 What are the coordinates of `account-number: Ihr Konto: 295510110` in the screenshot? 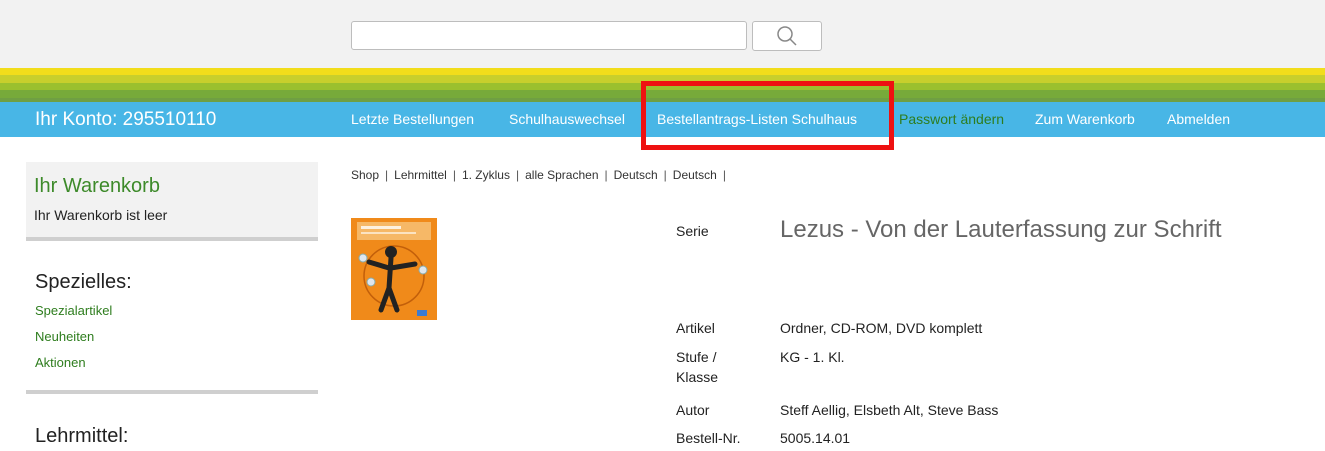 It's located at (126, 119).